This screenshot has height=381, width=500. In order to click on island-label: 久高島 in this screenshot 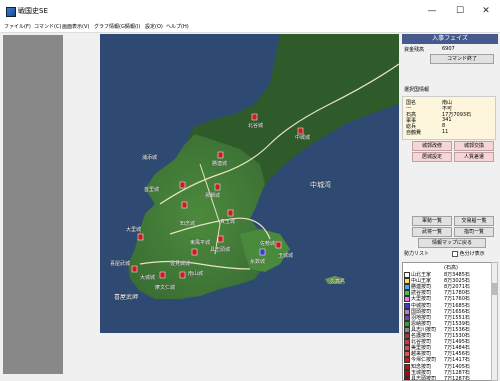, I will do `click(338, 282)`.